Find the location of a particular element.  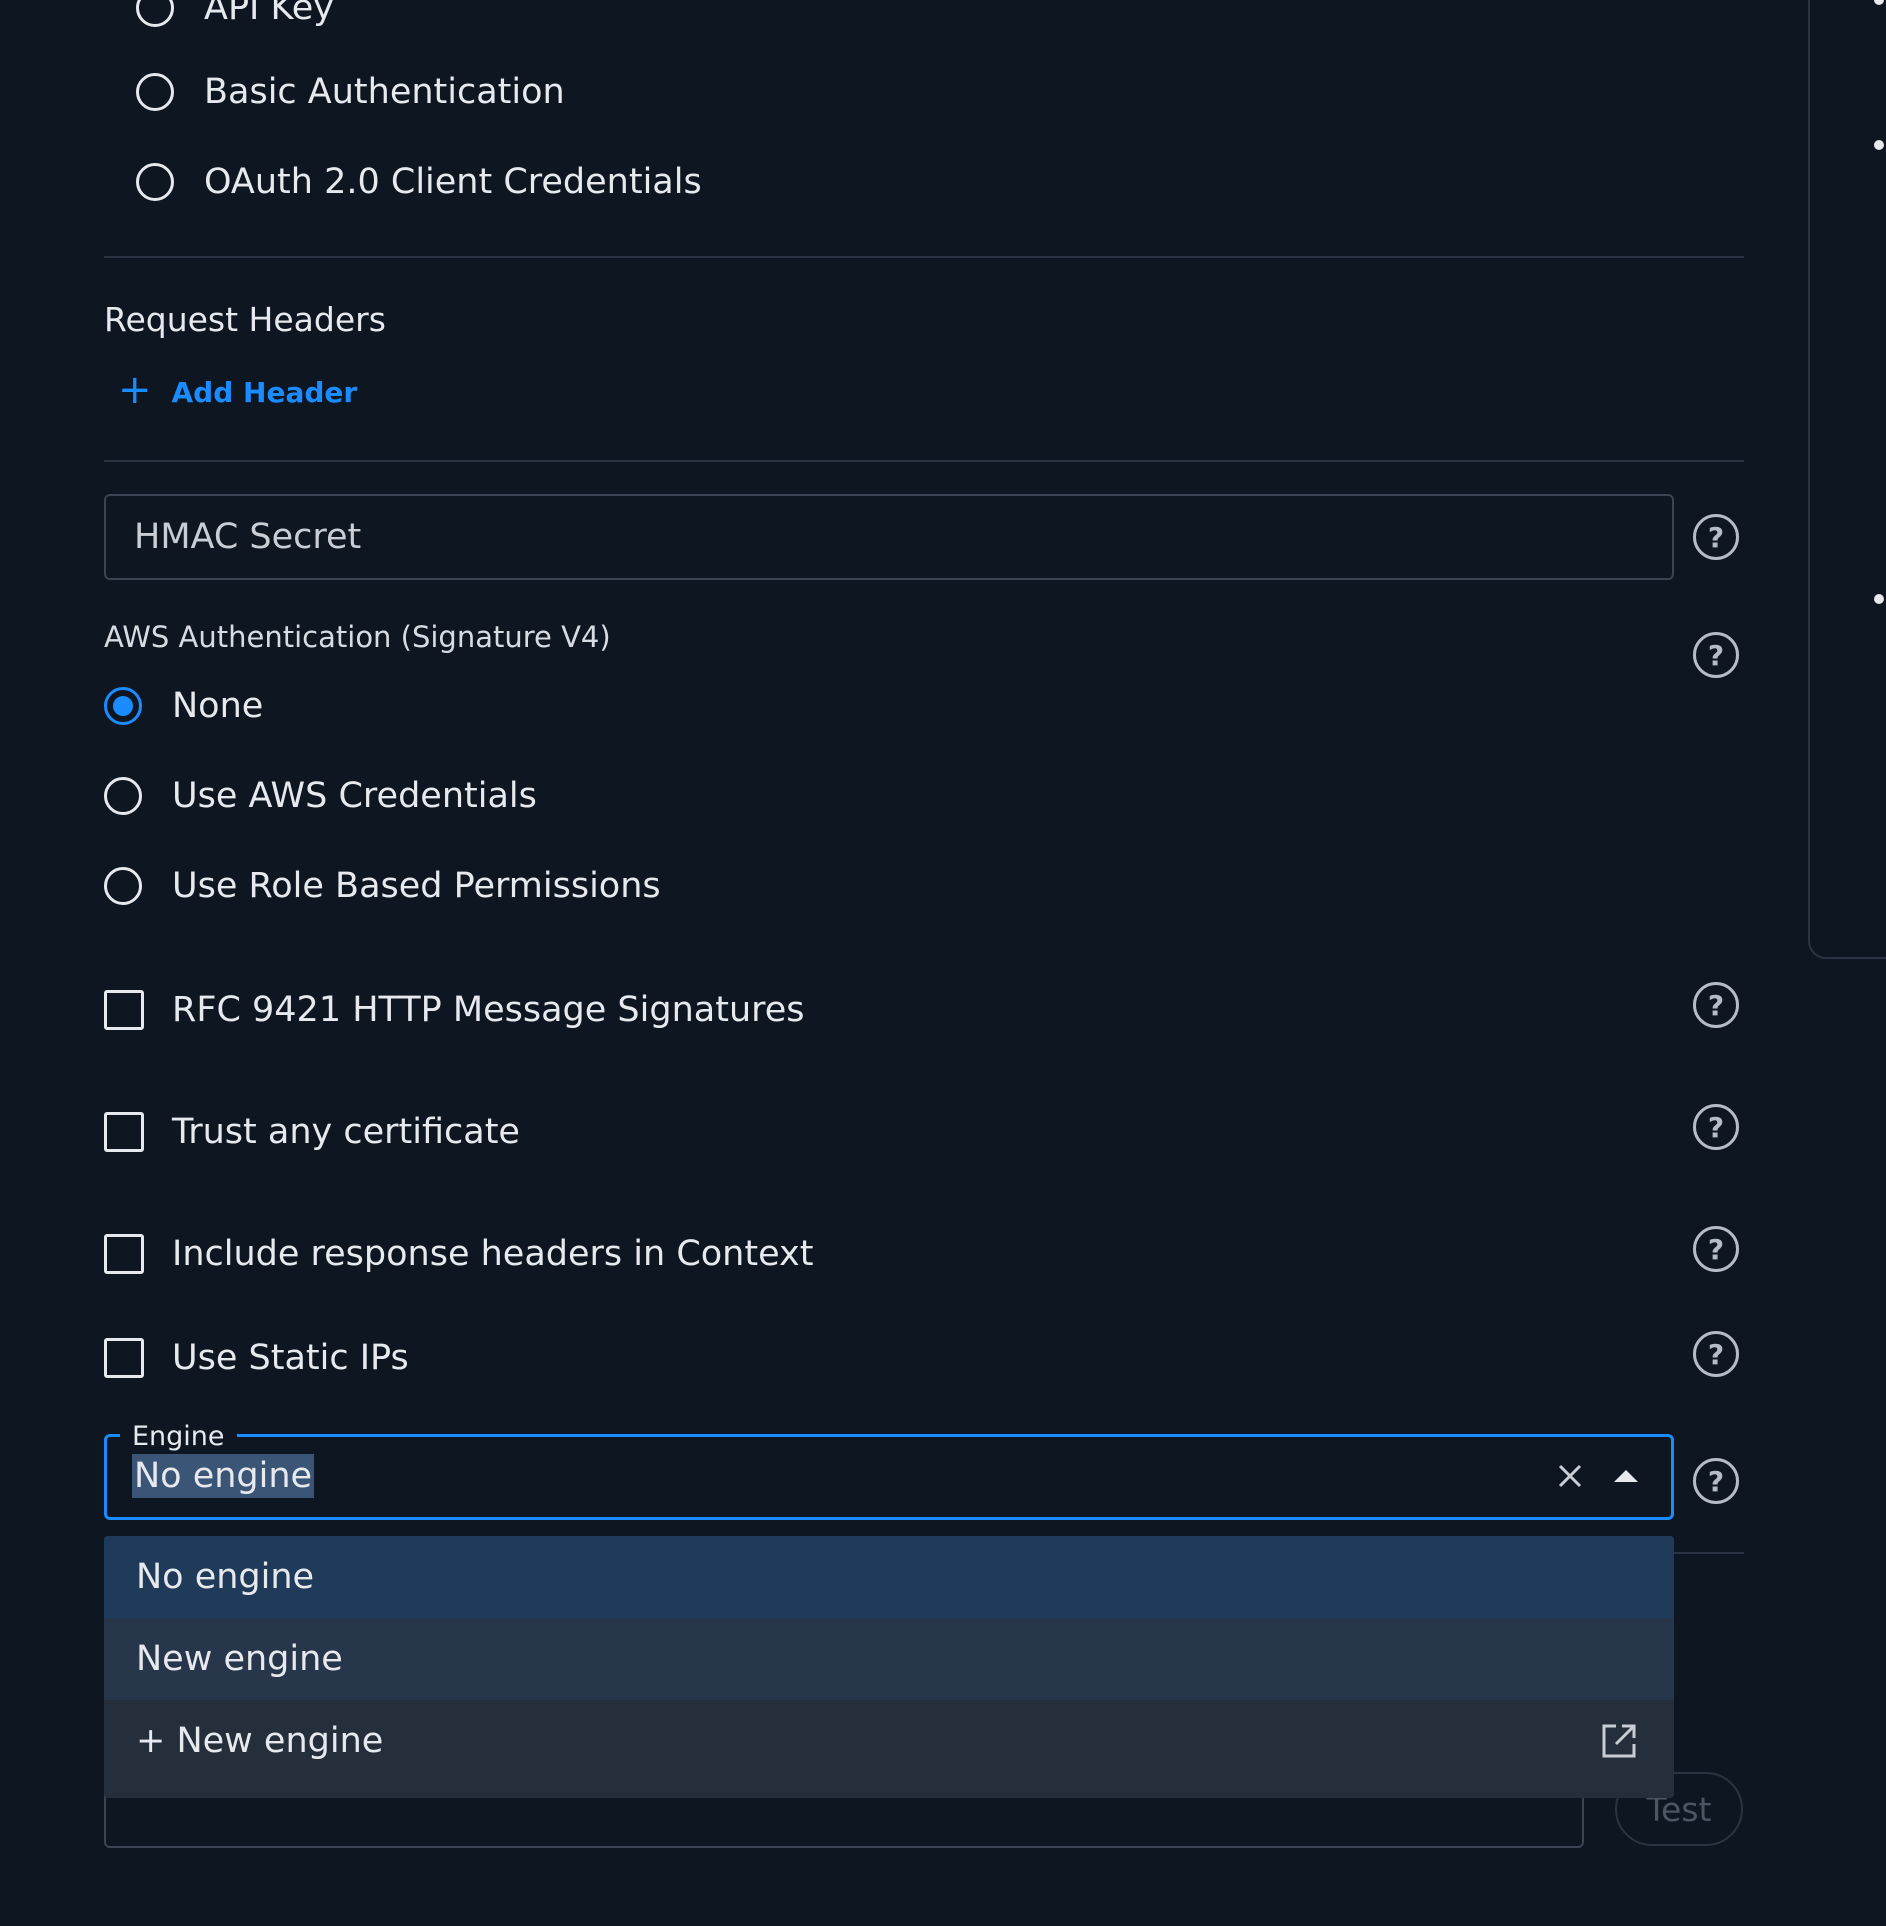

radio-label: API Key is located at coordinates (269, 14).